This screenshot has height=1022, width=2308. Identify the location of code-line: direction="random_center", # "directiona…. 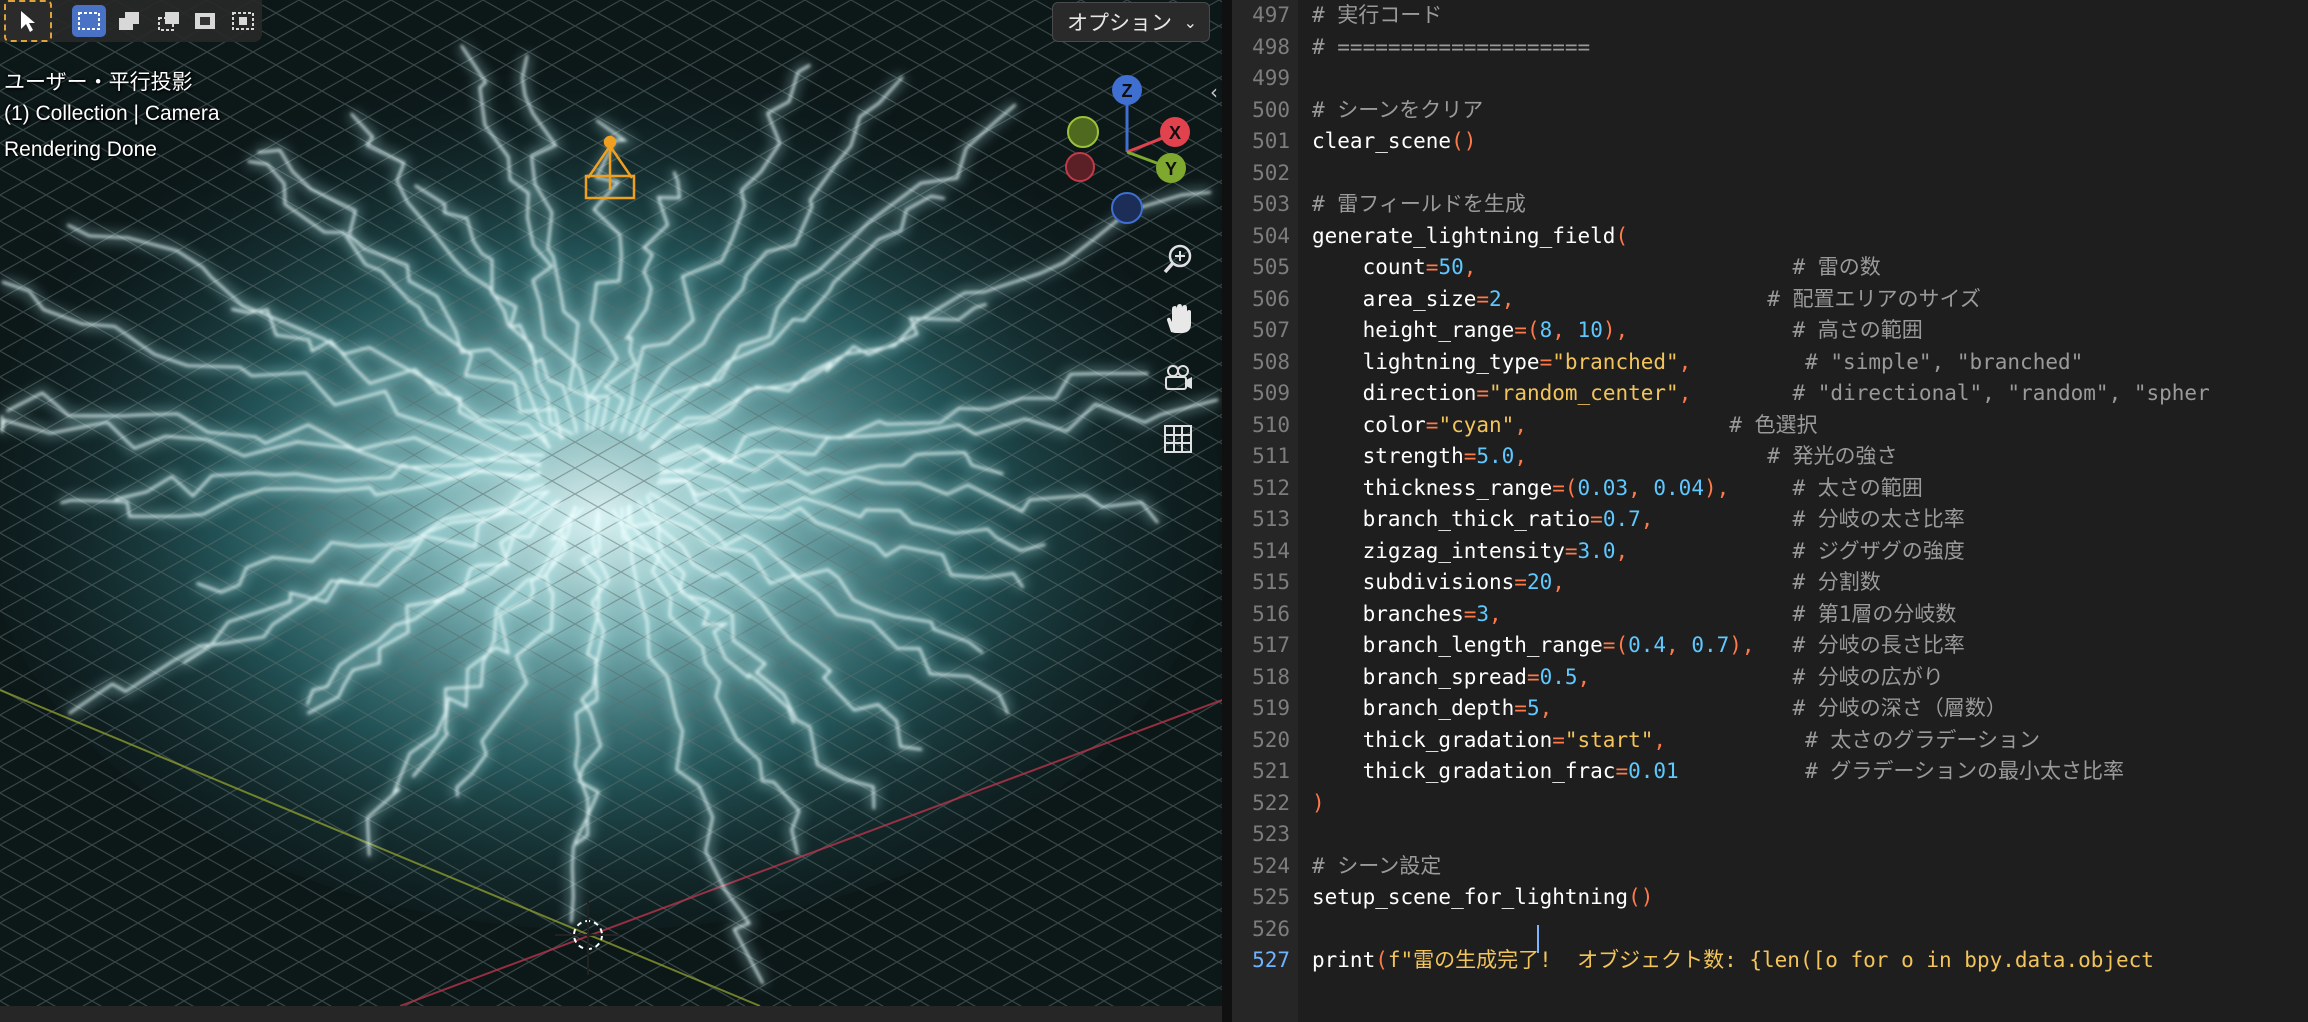
(1761, 393).